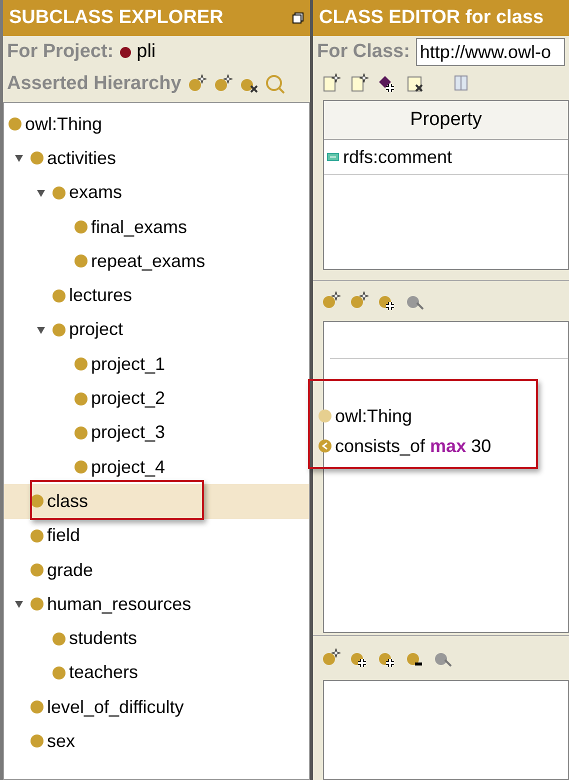  What do you see at coordinates (81, 158) in the screenshot?
I see `class-name: activities` at bounding box center [81, 158].